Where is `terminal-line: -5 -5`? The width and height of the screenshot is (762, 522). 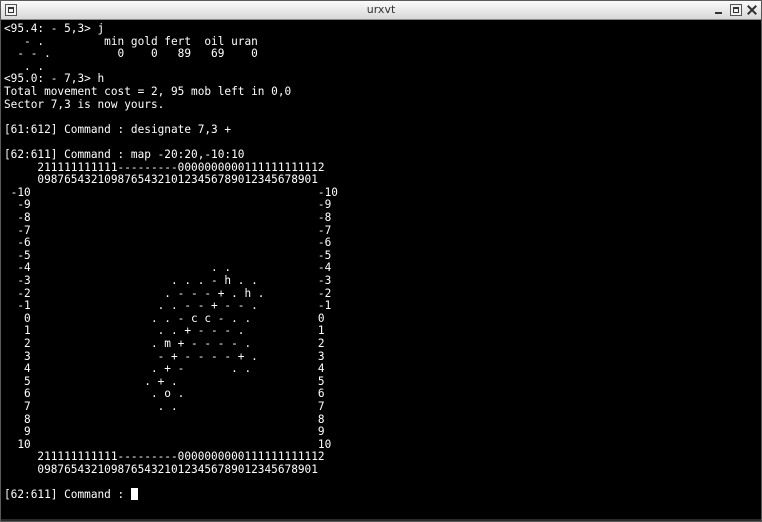
terminal-line: -5 -5 is located at coordinates (168, 255).